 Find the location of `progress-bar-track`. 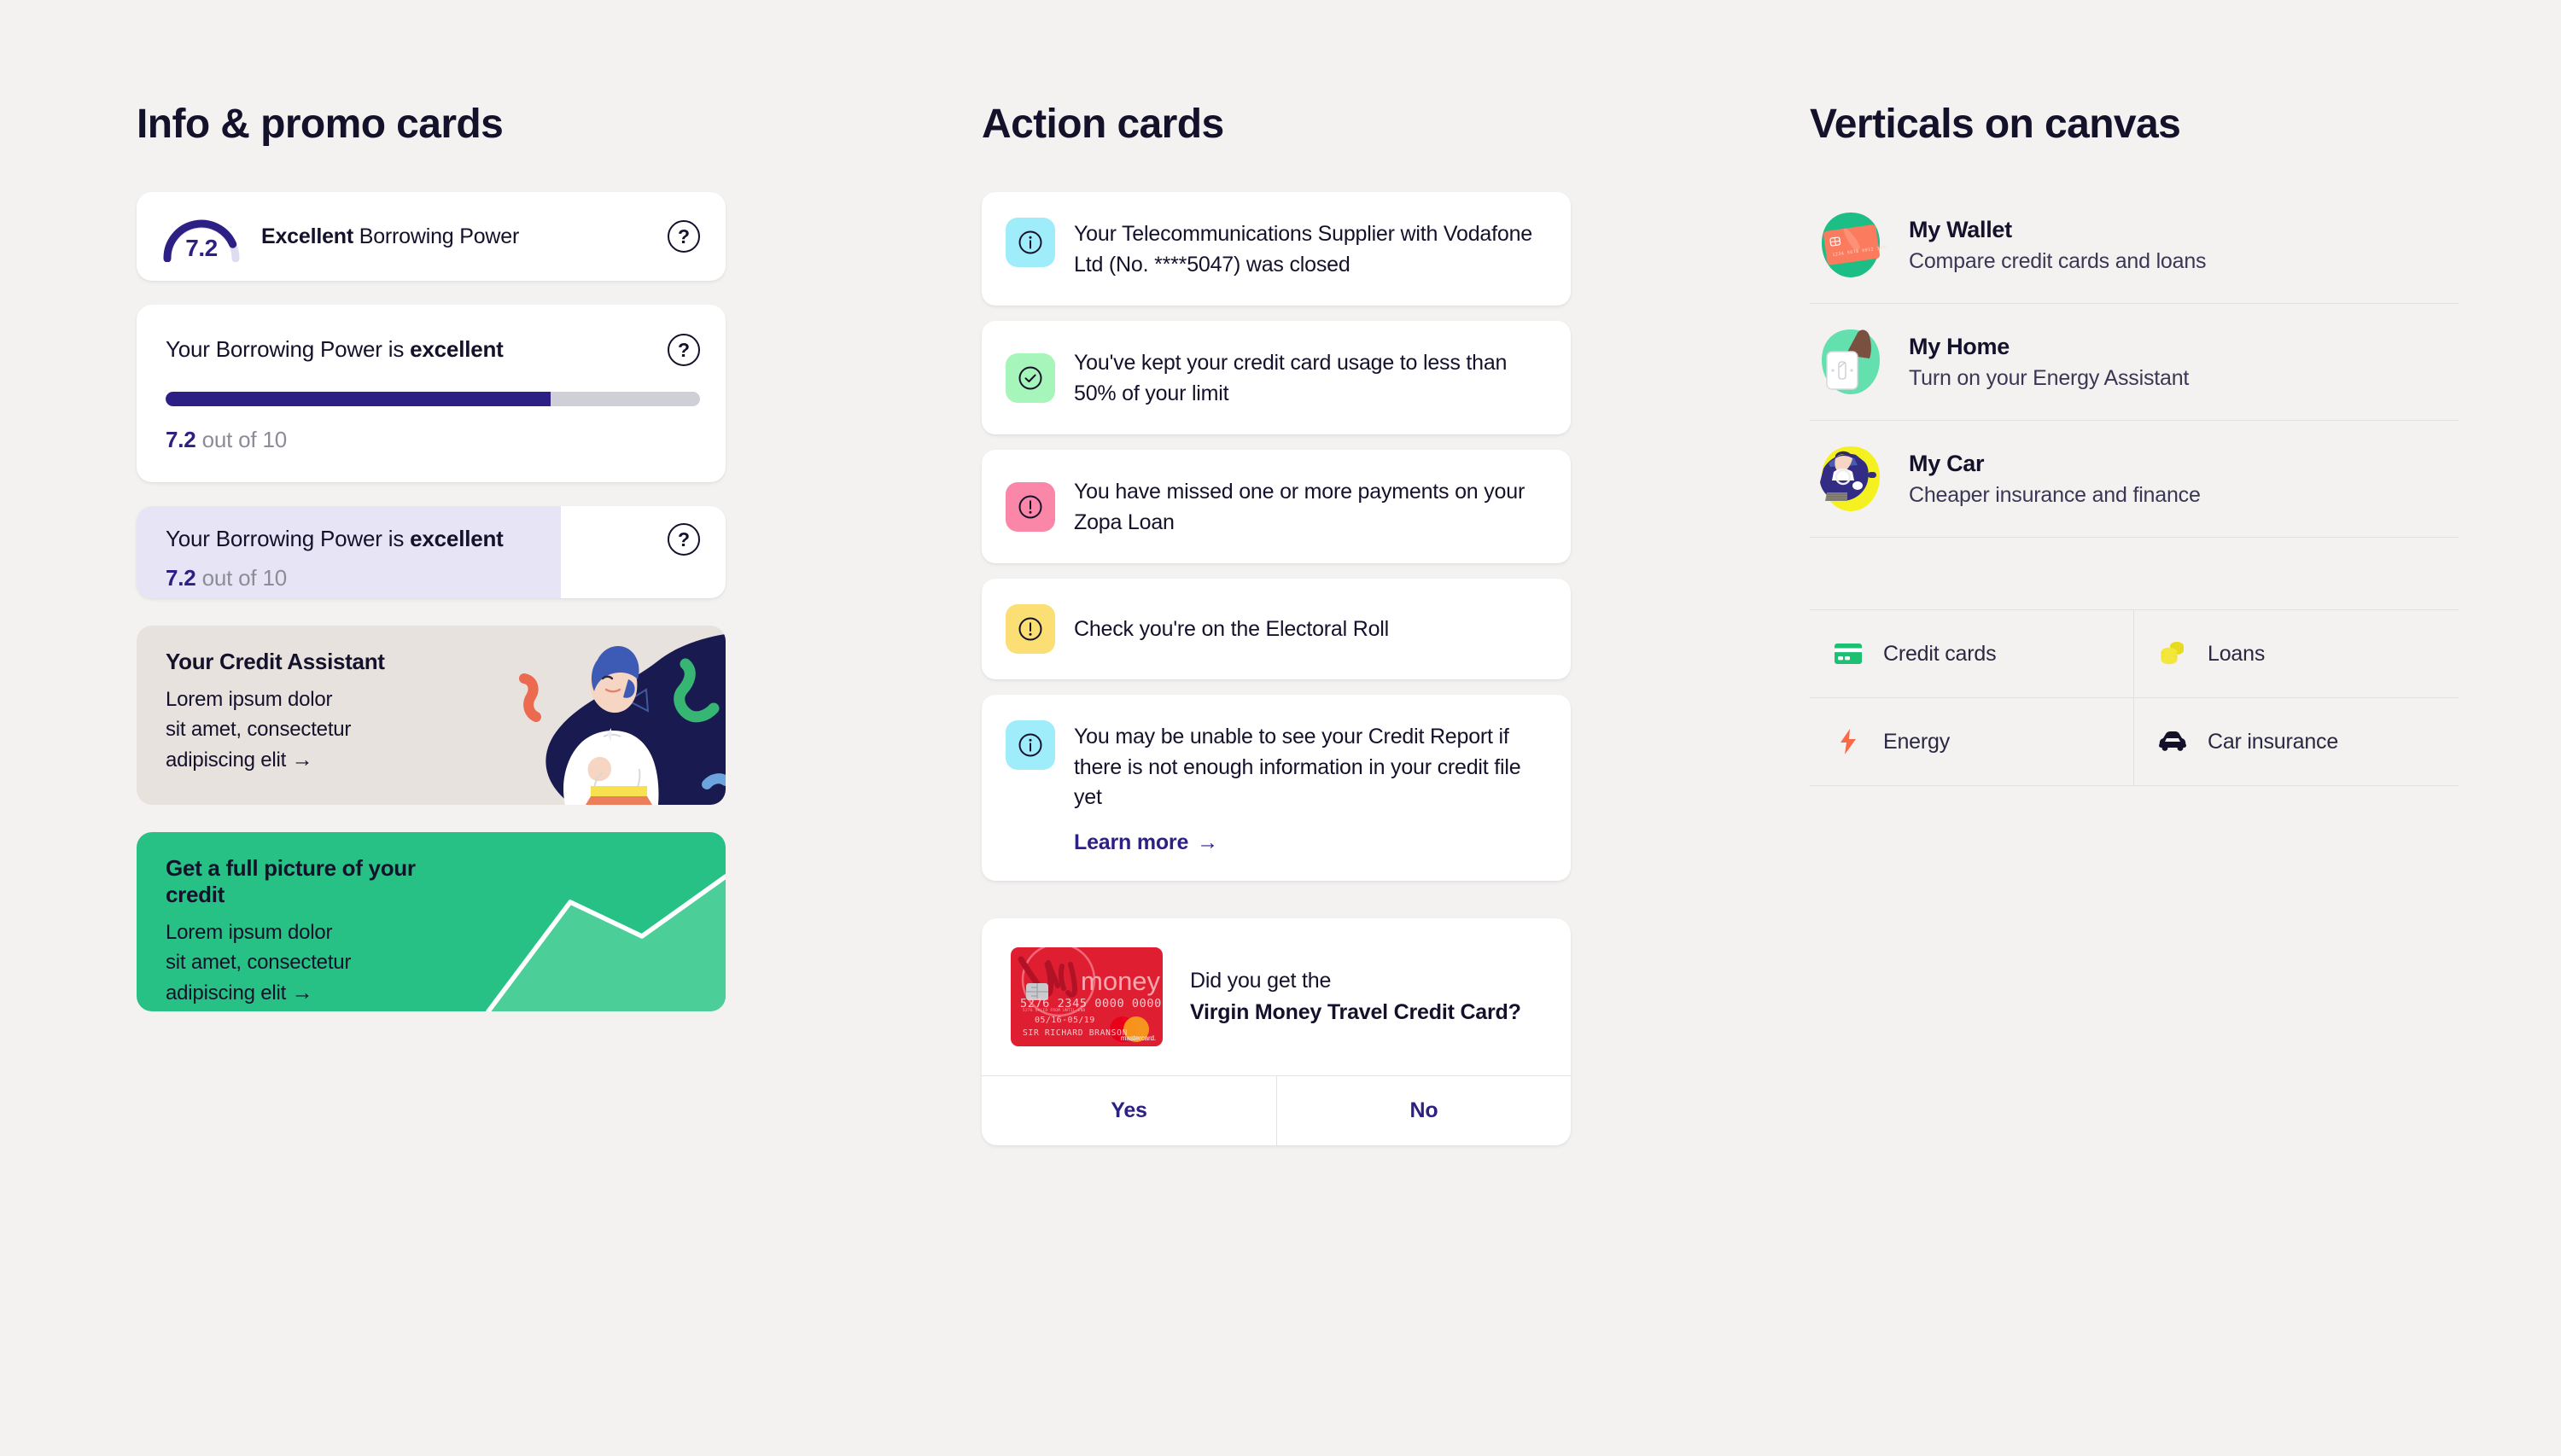

progress-bar-track is located at coordinates (433, 399).